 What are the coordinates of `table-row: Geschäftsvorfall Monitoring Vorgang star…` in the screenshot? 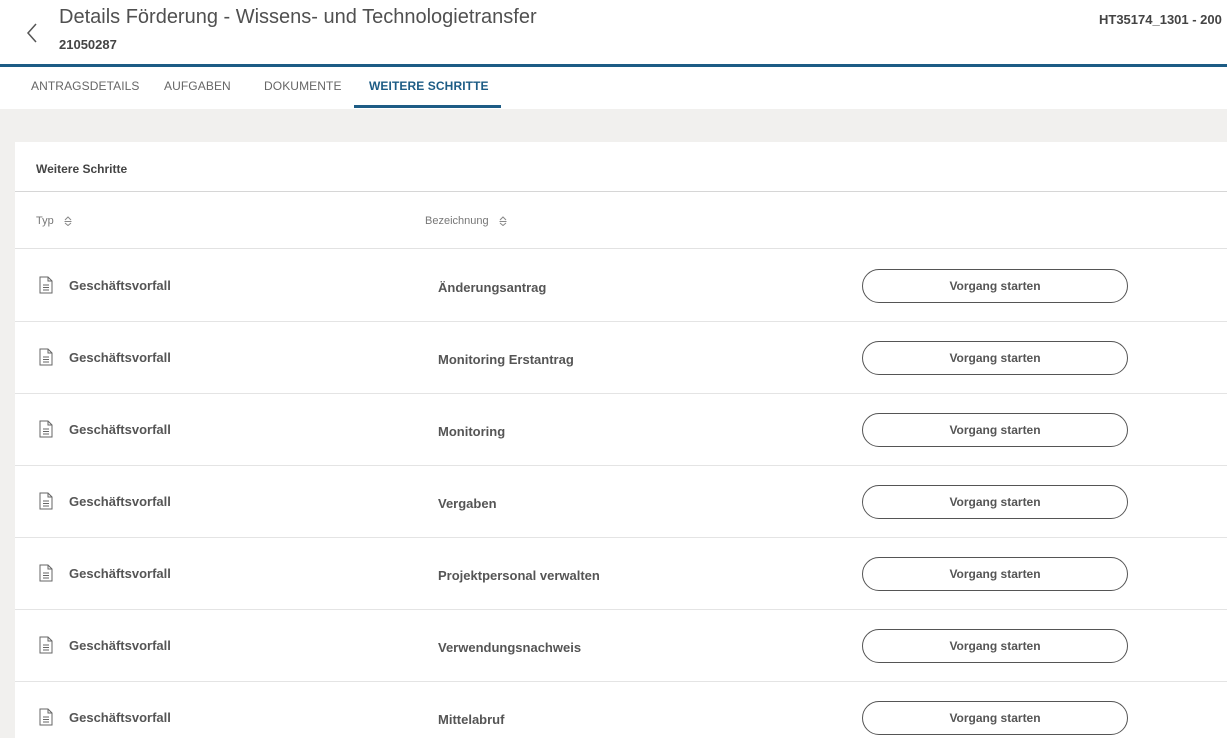 It's located at (621, 429).